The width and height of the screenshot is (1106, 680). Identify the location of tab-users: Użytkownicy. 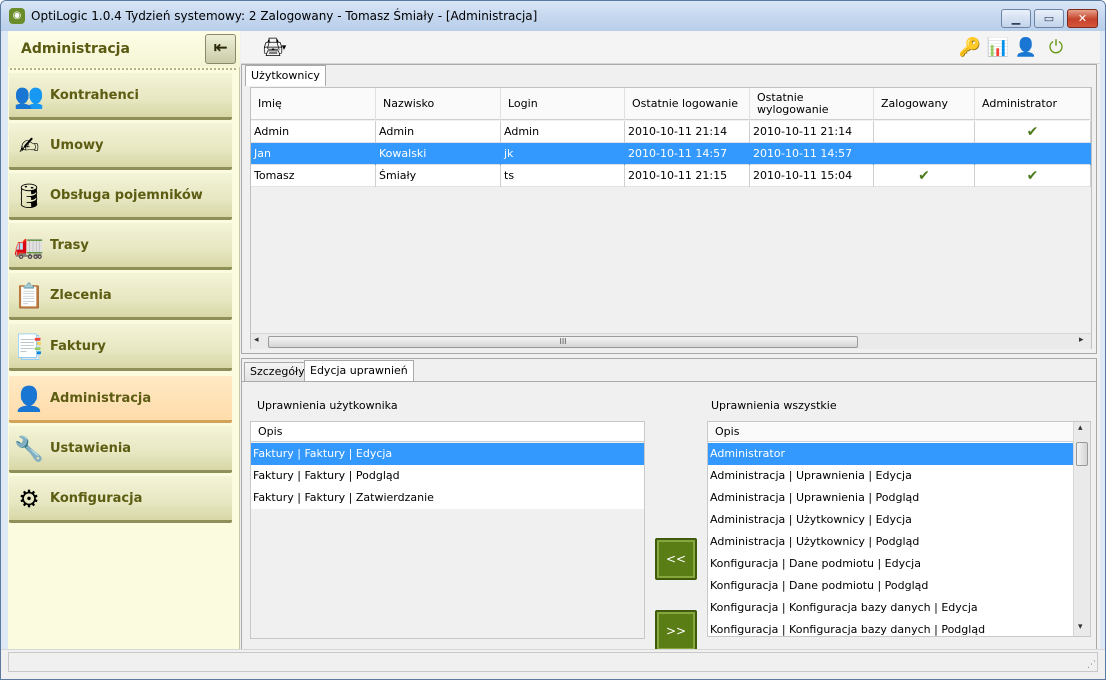
(285, 75).